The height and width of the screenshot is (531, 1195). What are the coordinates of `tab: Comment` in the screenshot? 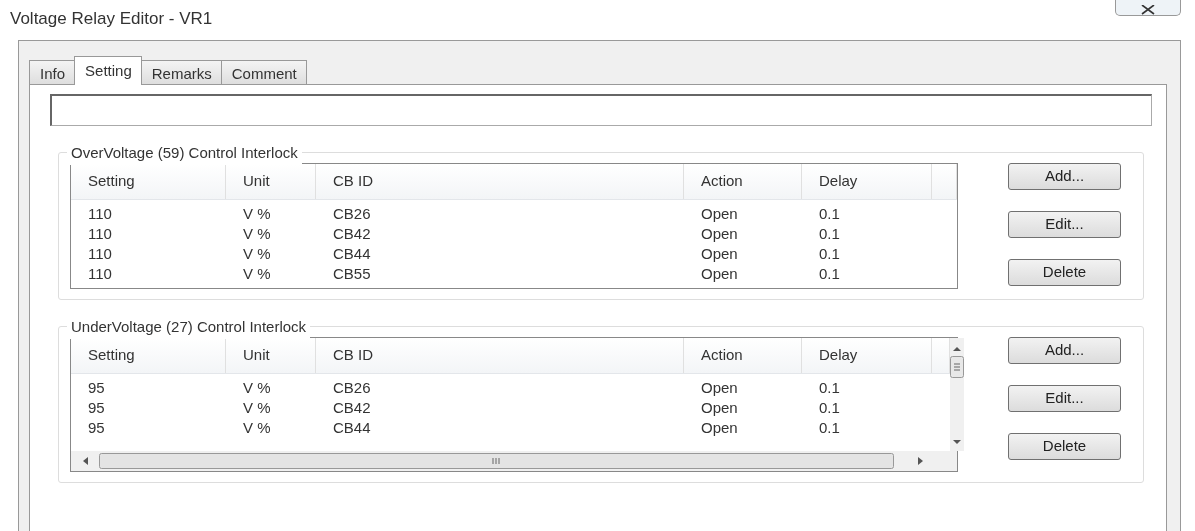 It's located at (263, 72).